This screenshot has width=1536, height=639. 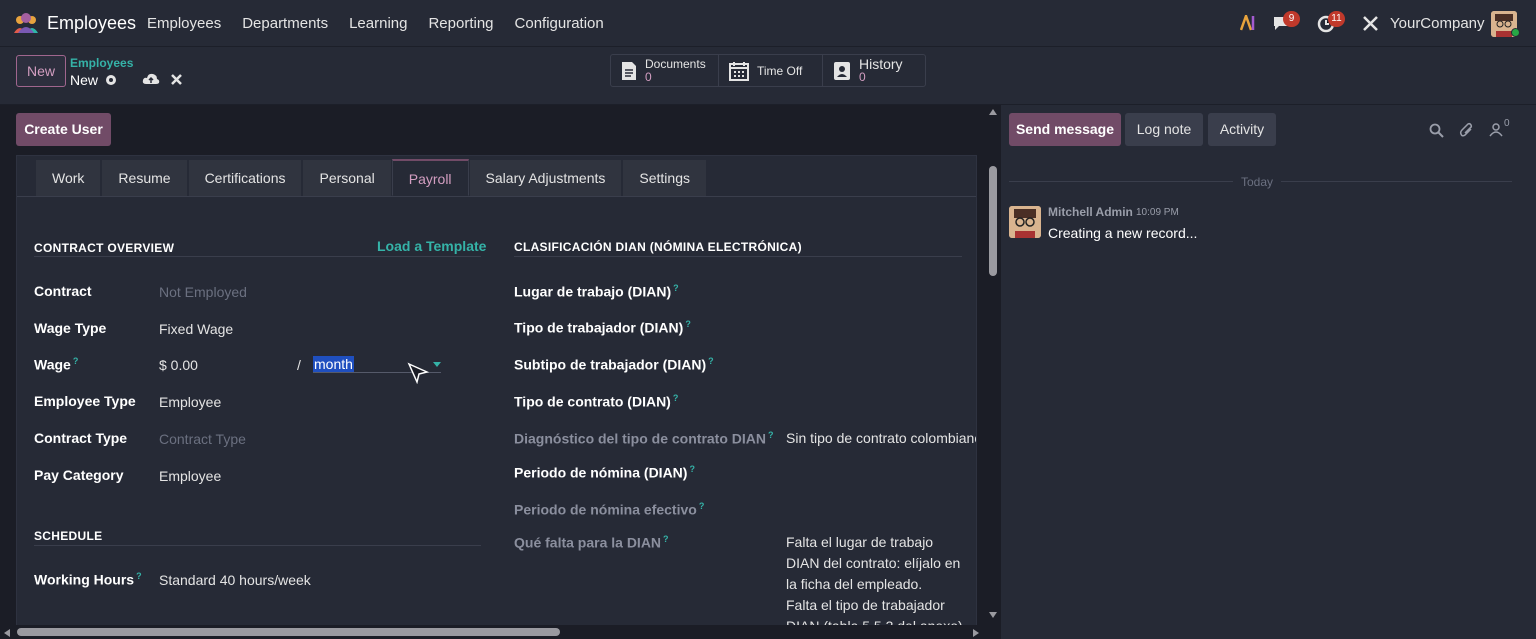 What do you see at coordinates (84, 80) in the screenshot?
I see `breadcrumb-current: New` at bounding box center [84, 80].